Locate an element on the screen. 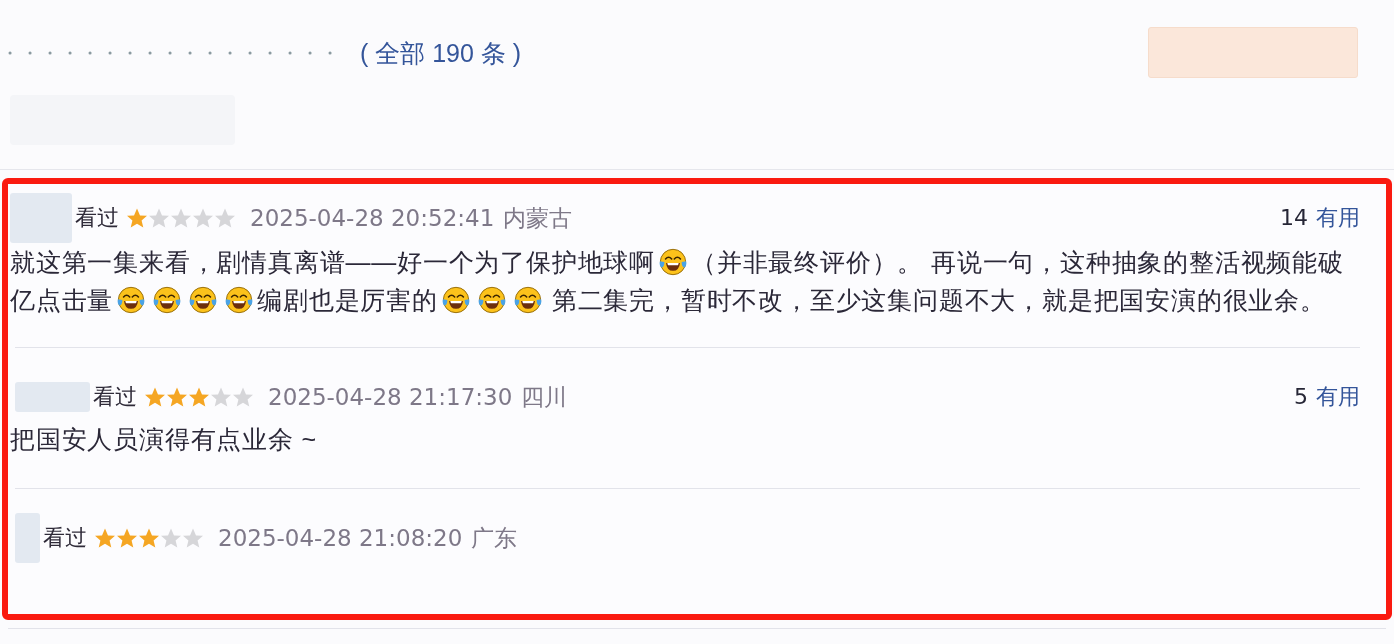 This screenshot has width=1394, height=644. vote-count: 5 is located at coordinates (1301, 397).